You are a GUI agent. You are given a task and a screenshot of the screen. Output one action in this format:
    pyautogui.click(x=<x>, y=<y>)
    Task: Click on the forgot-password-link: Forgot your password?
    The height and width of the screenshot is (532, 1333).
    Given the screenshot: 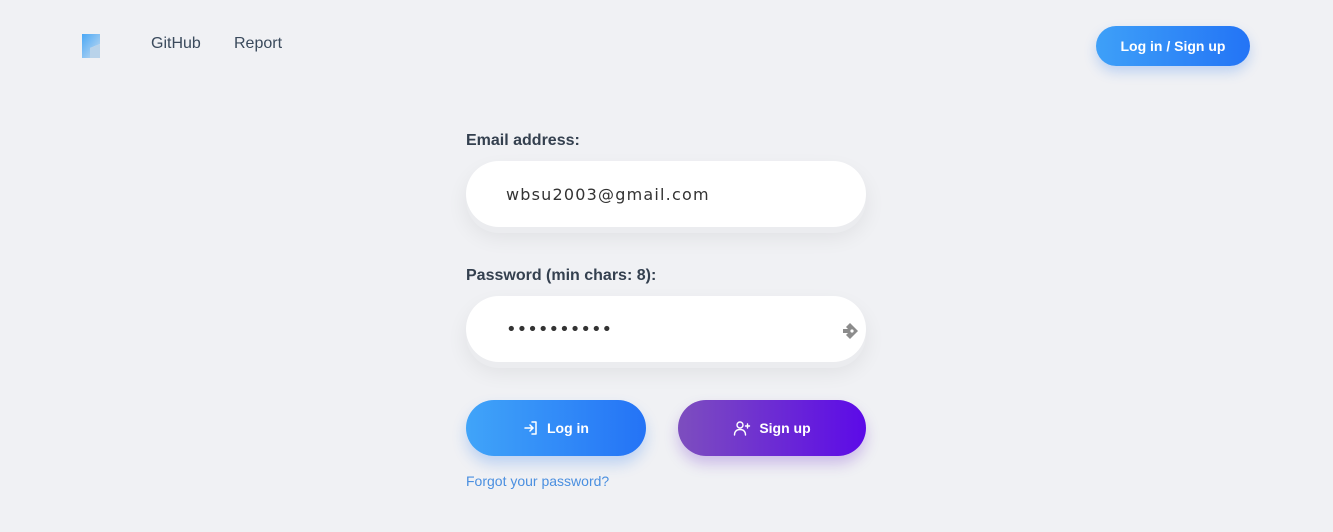 What is the action you would take?
    pyautogui.click(x=537, y=481)
    